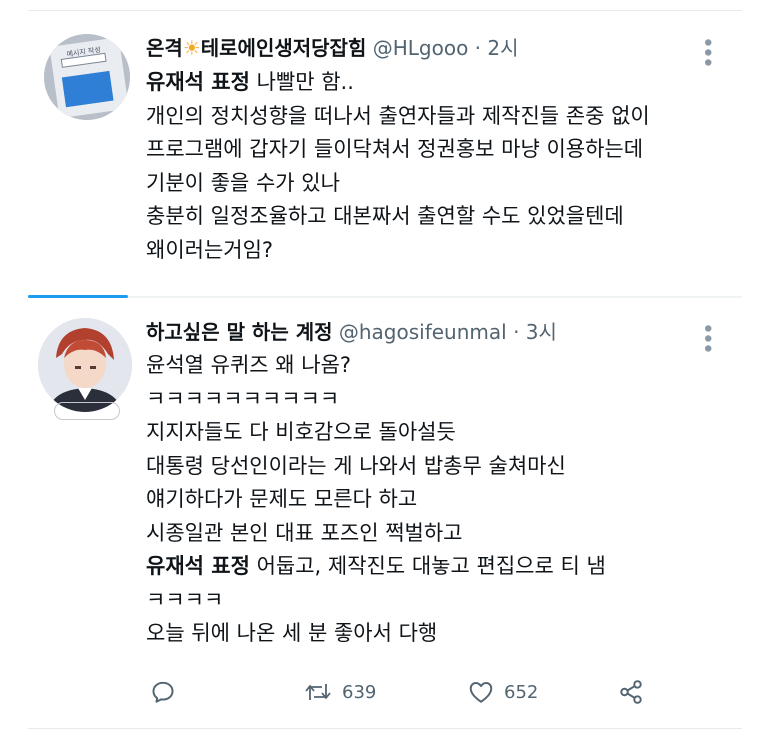  Describe the element at coordinates (503, 692) in the screenshot. I see `like-button: 652` at that location.